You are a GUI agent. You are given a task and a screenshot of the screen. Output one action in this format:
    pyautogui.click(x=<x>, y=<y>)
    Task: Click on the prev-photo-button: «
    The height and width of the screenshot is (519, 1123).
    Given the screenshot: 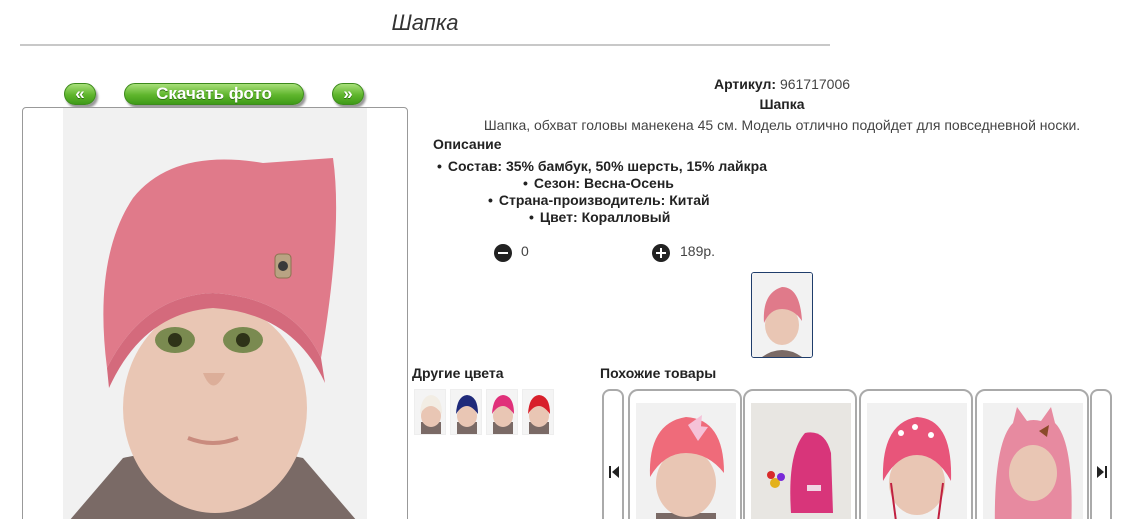 What is the action you would take?
    pyautogui.click(x=80, y=94)
    